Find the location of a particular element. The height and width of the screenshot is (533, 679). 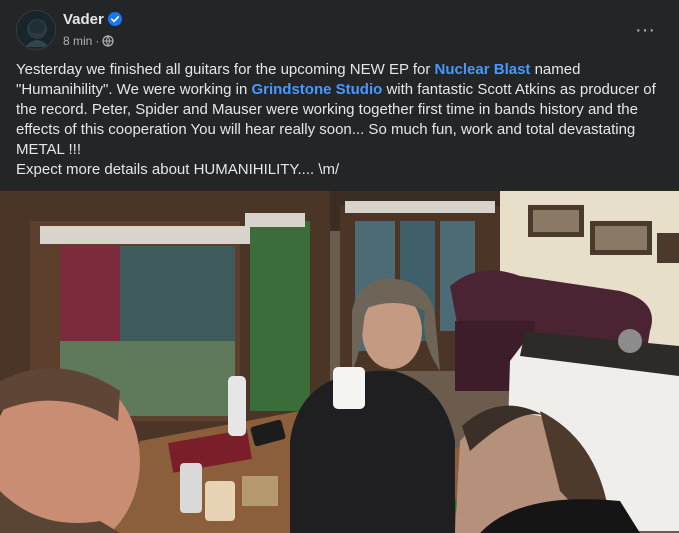

post-timestamp: 8 min is located at coordinates (77, 41).